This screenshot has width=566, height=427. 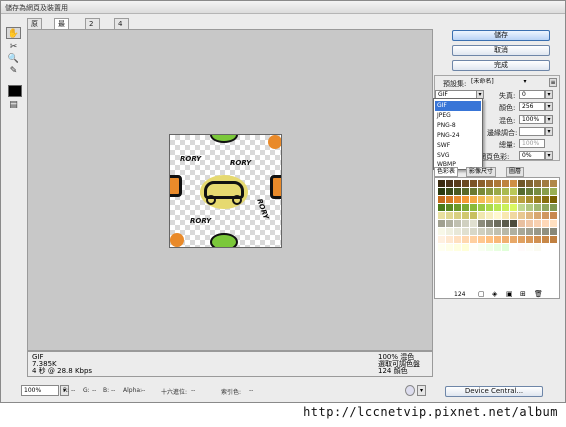 What do you see at coordinates (501, 50) in the screenshot?
I see `cancel-button: 取消` at bounding box center [501, 50].